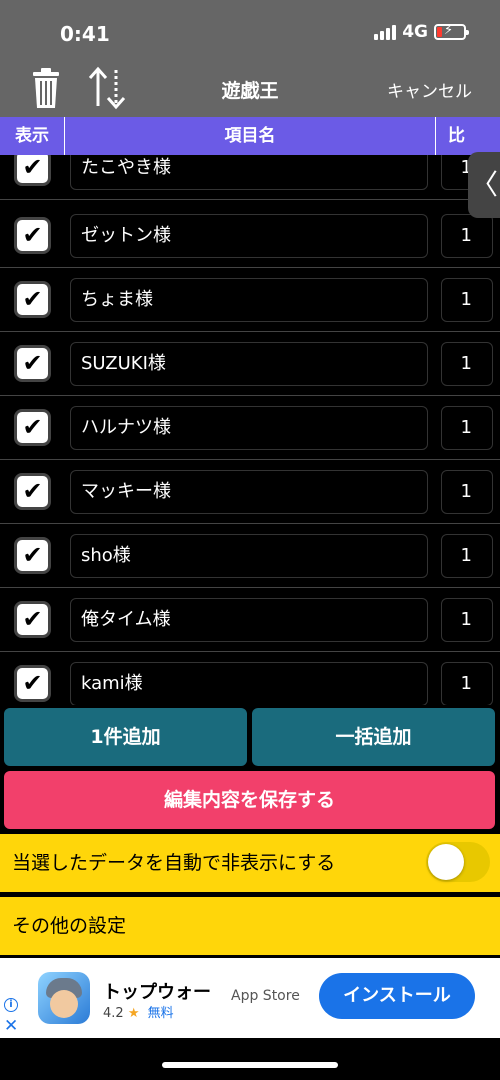 The height and width of the screenshot is (1080, 500). Describe the element at coordinates (64, 998) in the screenshot. I see `app-icon` at that location.